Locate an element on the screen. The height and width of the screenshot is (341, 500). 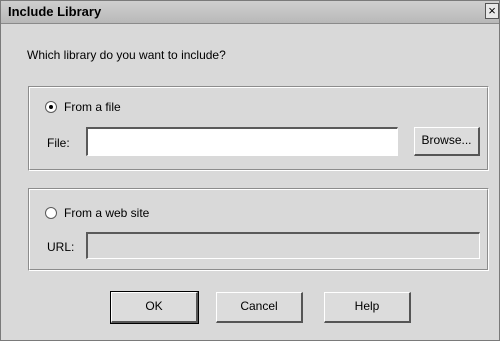
ok-button: OK is located at coordinates (154, 307).